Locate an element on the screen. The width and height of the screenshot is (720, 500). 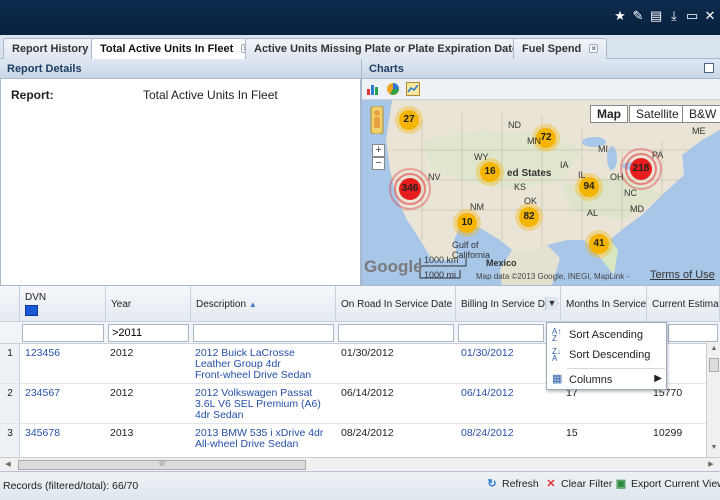
clear-filter-button: ✕ Clear Filter is located at coordinates (578, 486).